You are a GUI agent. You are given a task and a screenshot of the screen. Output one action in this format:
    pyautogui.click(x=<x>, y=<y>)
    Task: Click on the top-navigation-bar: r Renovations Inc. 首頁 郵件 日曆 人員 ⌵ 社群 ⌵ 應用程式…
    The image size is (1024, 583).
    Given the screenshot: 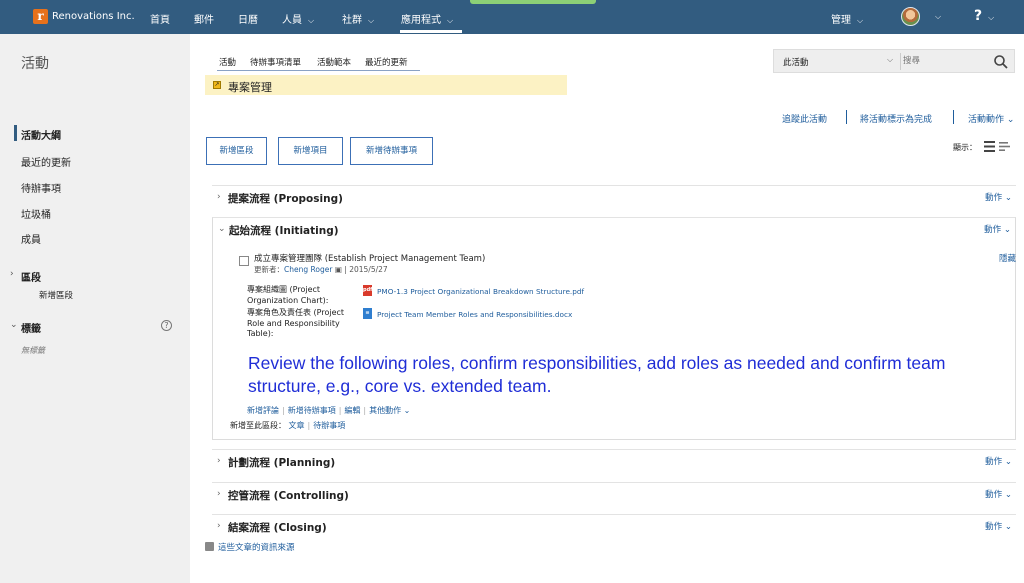 What is the action you would take?
    pyautogui.click(x=512, y=17)
    